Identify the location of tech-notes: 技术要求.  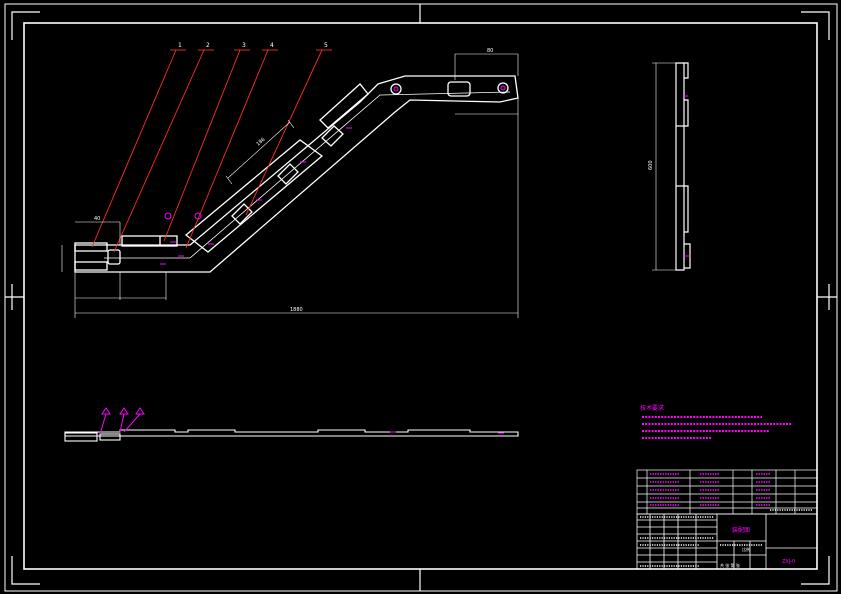
(716, 421).